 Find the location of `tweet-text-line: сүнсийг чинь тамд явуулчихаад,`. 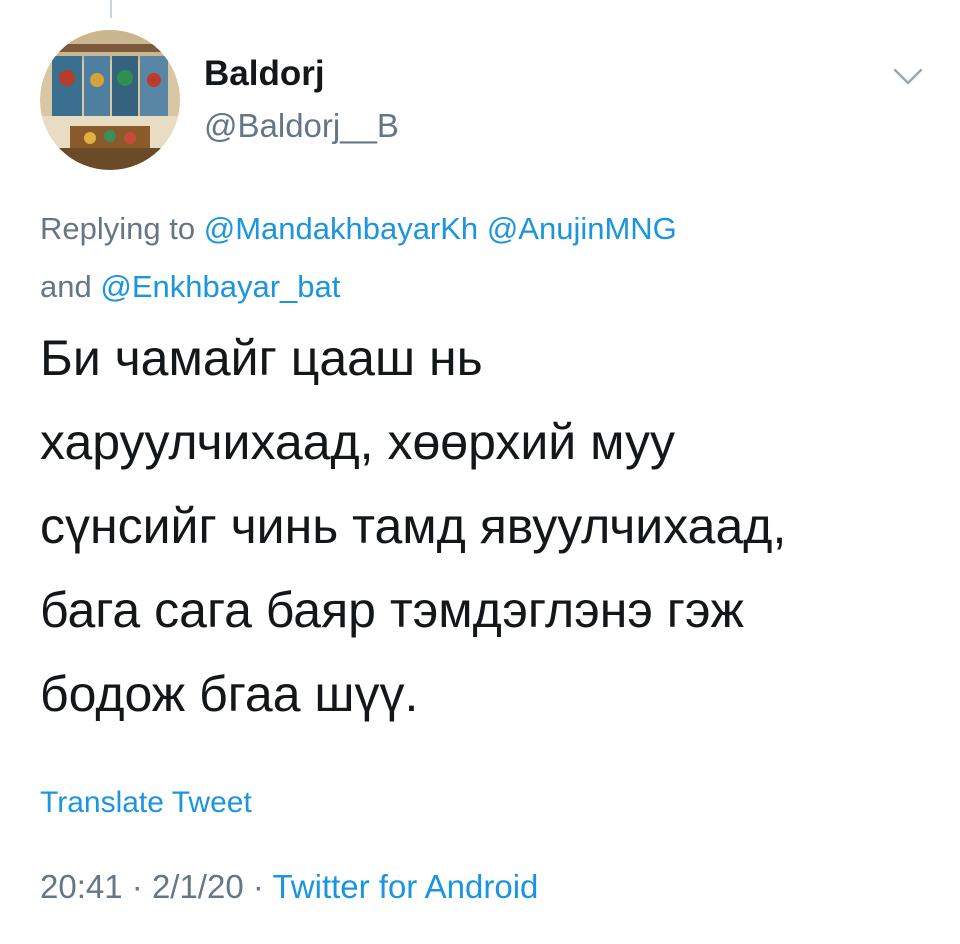

tweet-text-line: сүнсийг чинь тамд явуулчихаад, is located at coordinates (413, 526).